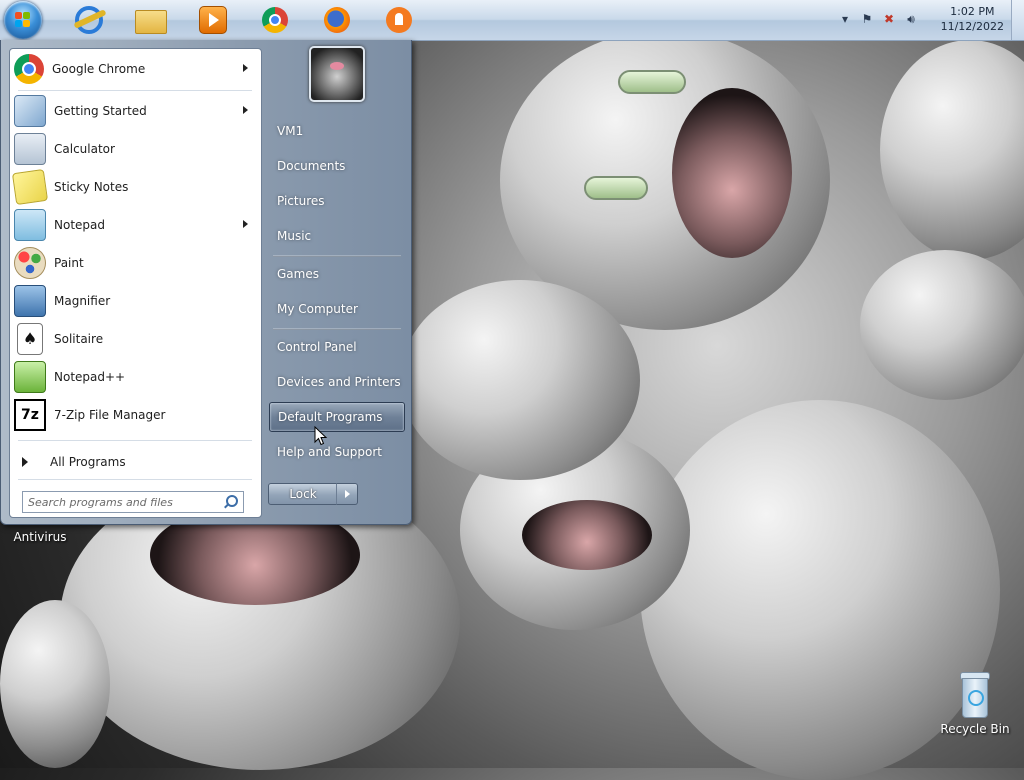 This screenshot has height=780, width=1024. Describe the element at coordinates (311, 166) in the screenshot. I see `right-item-label: Documents` at that location.